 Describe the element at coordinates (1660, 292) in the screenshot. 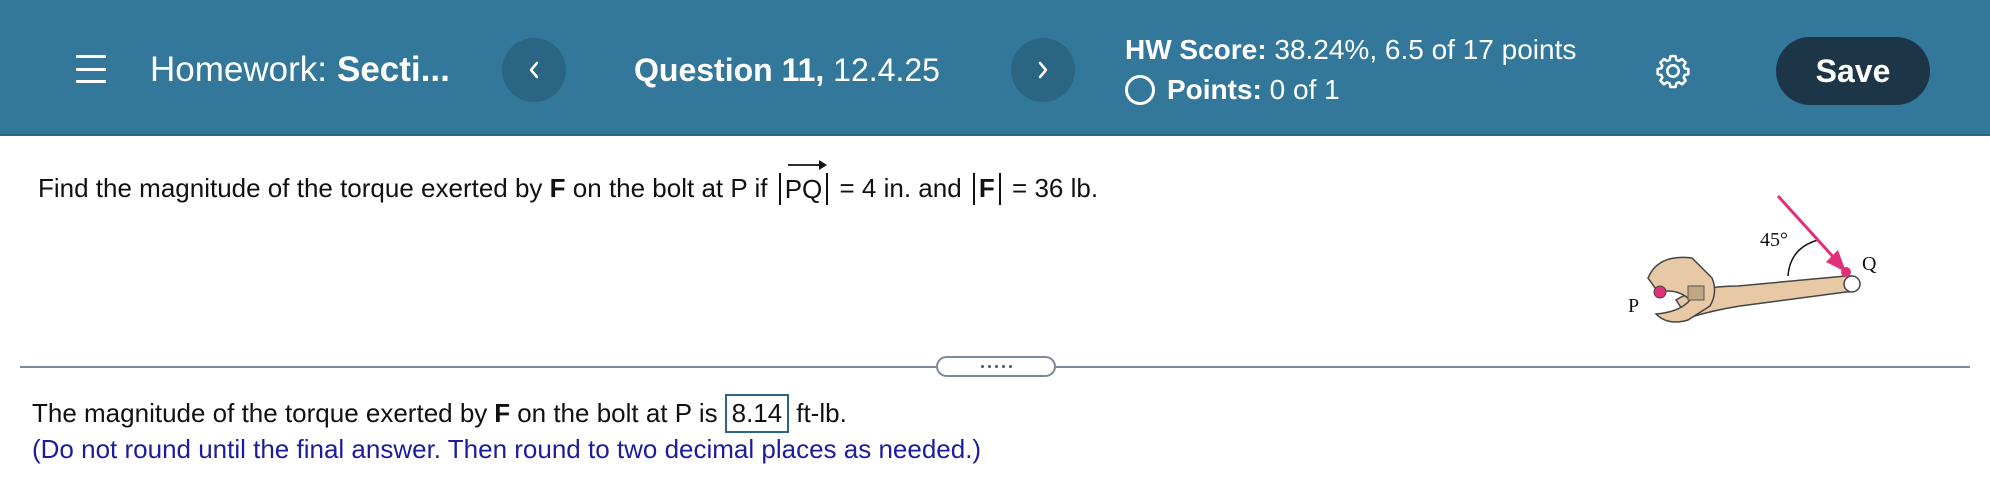

I see `bolt-p` at that location.